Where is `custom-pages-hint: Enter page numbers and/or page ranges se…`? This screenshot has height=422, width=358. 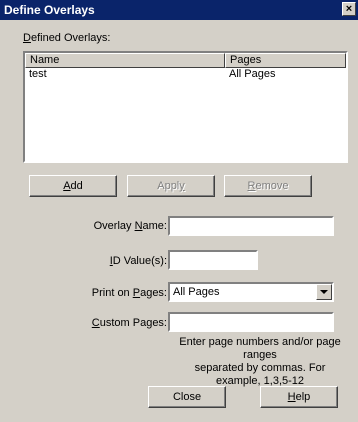 custom-pages-hint: Enter page numbers and/or page ranges se… is located at coordinates (260, 362).